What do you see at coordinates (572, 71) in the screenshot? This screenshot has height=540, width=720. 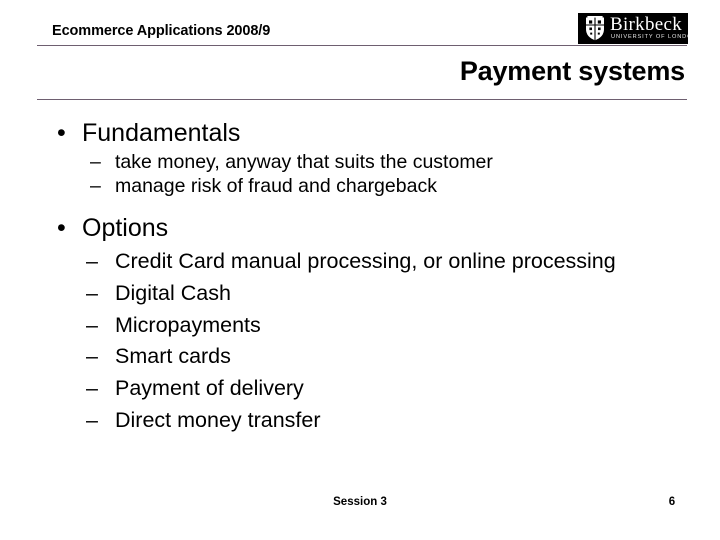 I see `slide-title: Payment systems` at bounding box center [572, 71].